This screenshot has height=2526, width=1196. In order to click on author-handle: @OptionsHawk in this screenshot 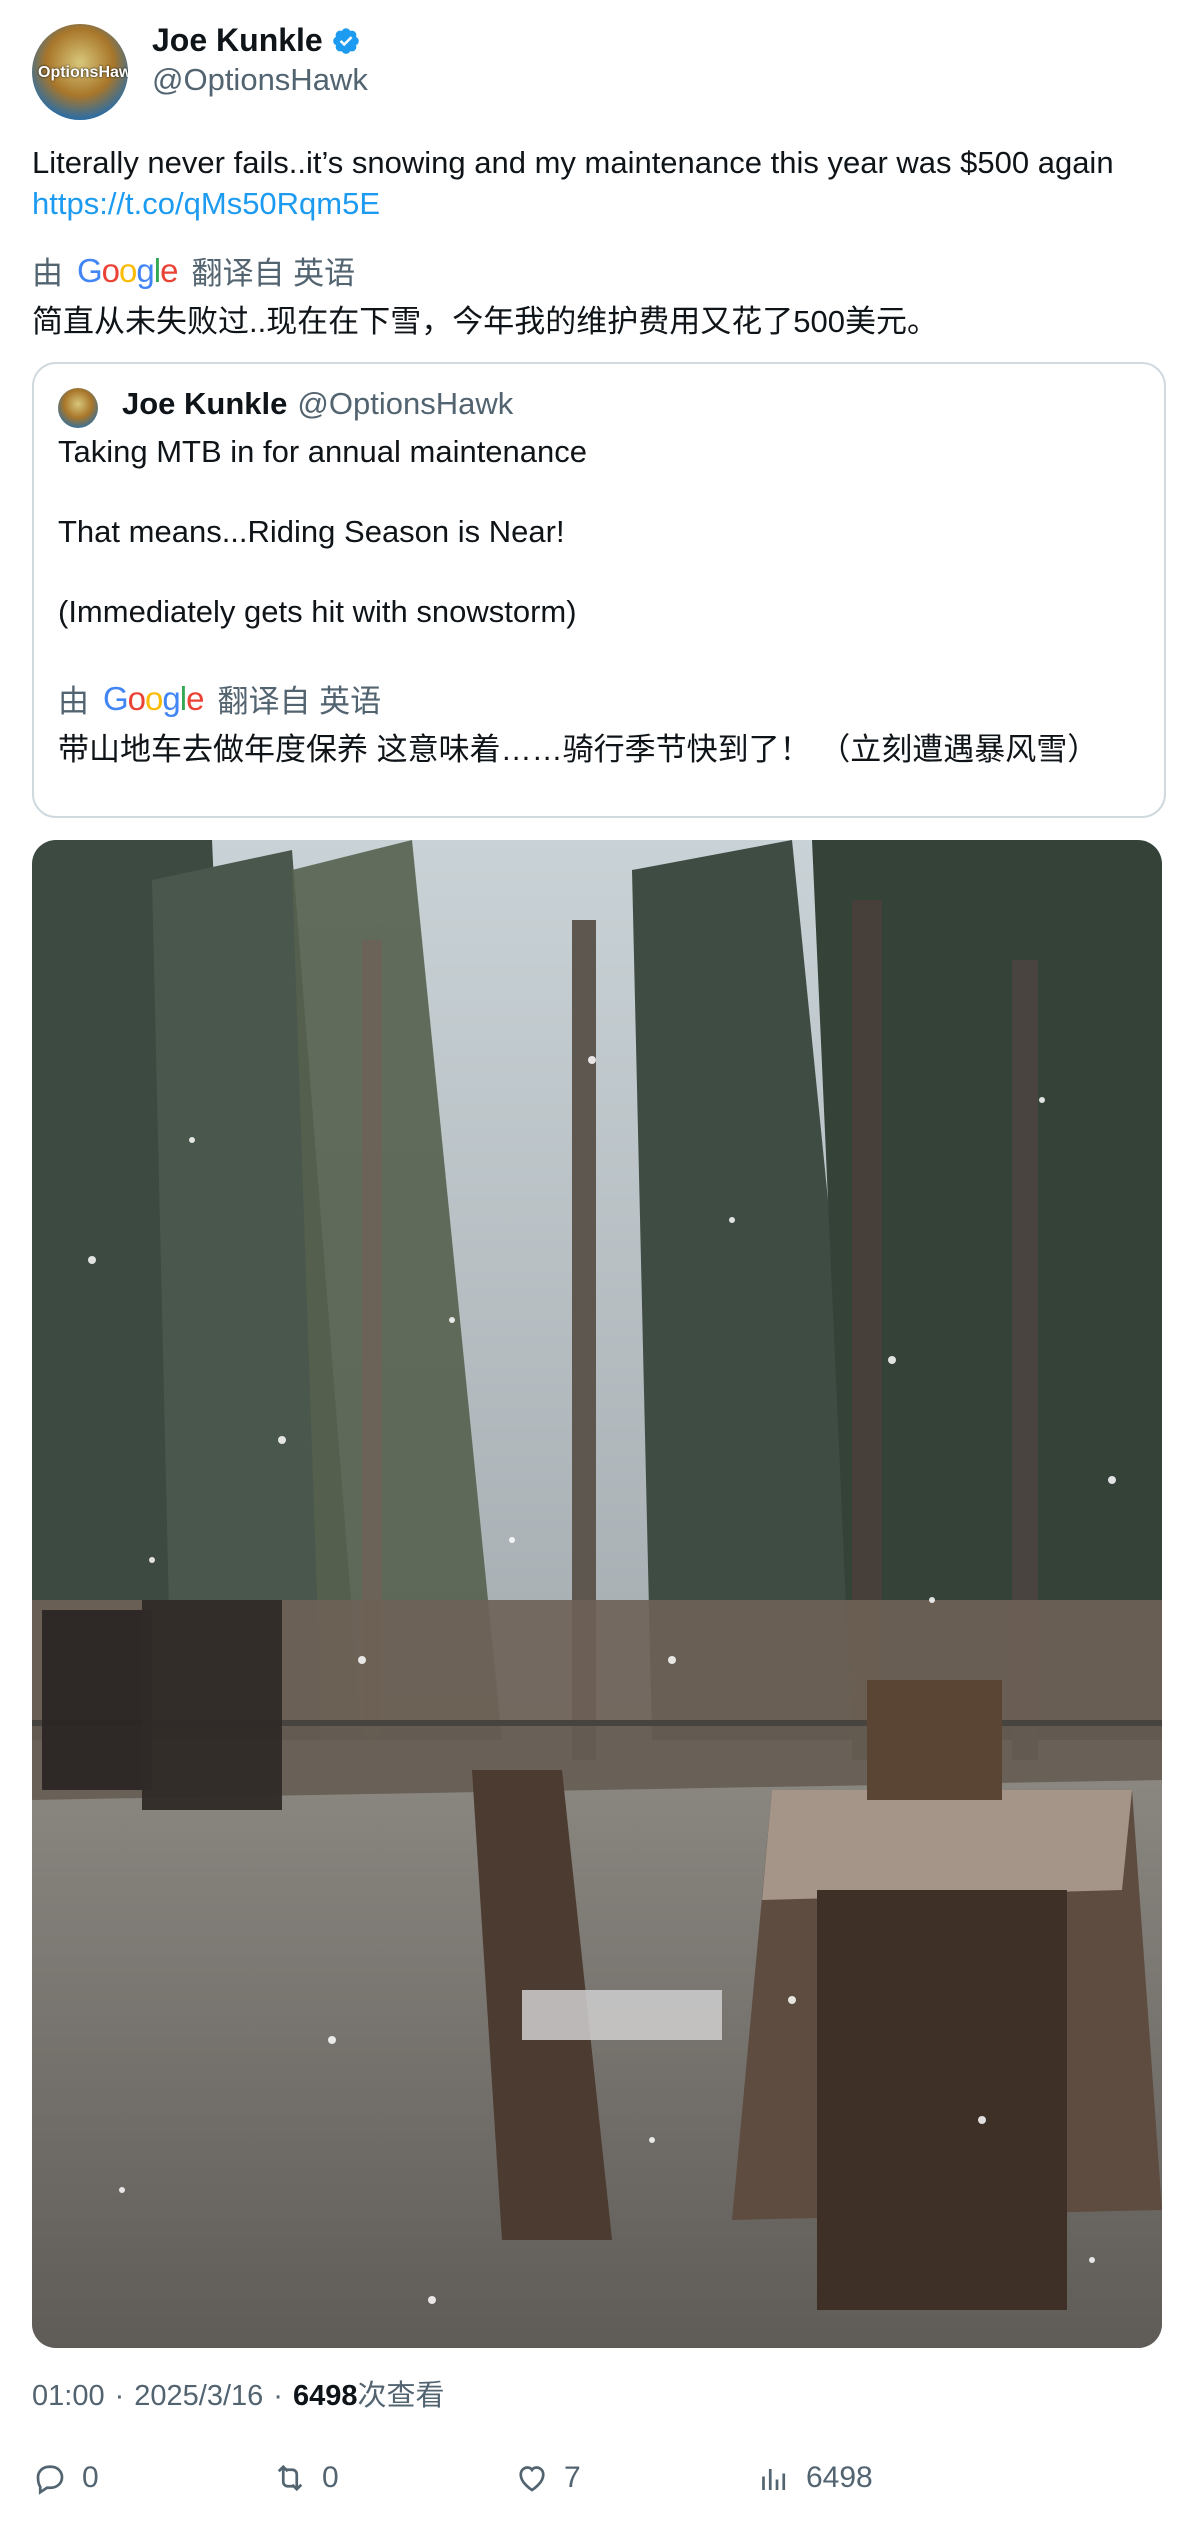, I will do `click(260, 80)`.